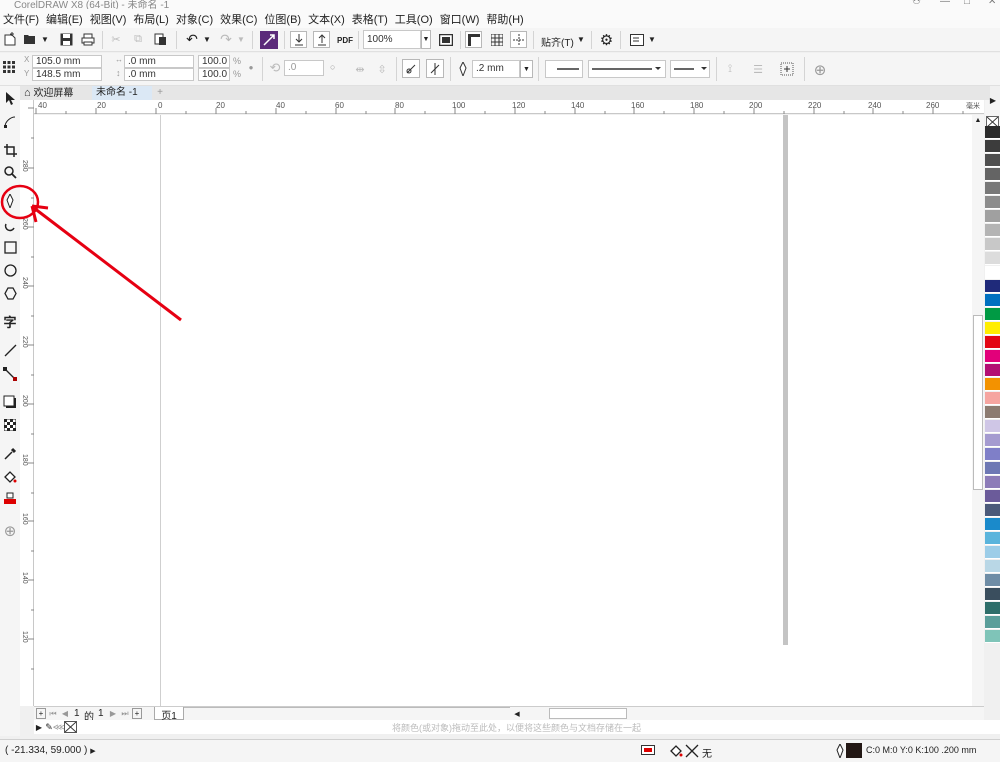 The width and height of the screenshot is (1000, 762). Describe the element at coordinates (70, 727) in the screenshot. I see `doc-palette-none-swatch` at that location.